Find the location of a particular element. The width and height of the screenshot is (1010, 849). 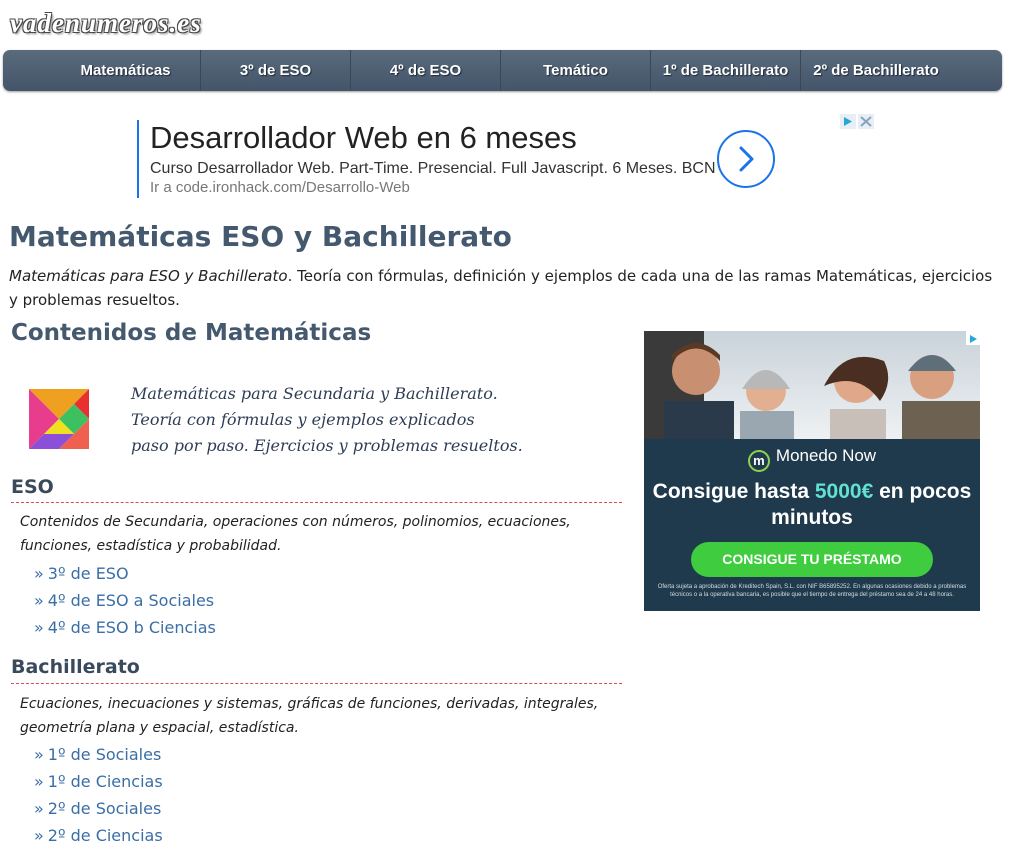

ad-cta-button: CONSIGUE TU PRÉSTAMO is located at coordinates (812, 559).